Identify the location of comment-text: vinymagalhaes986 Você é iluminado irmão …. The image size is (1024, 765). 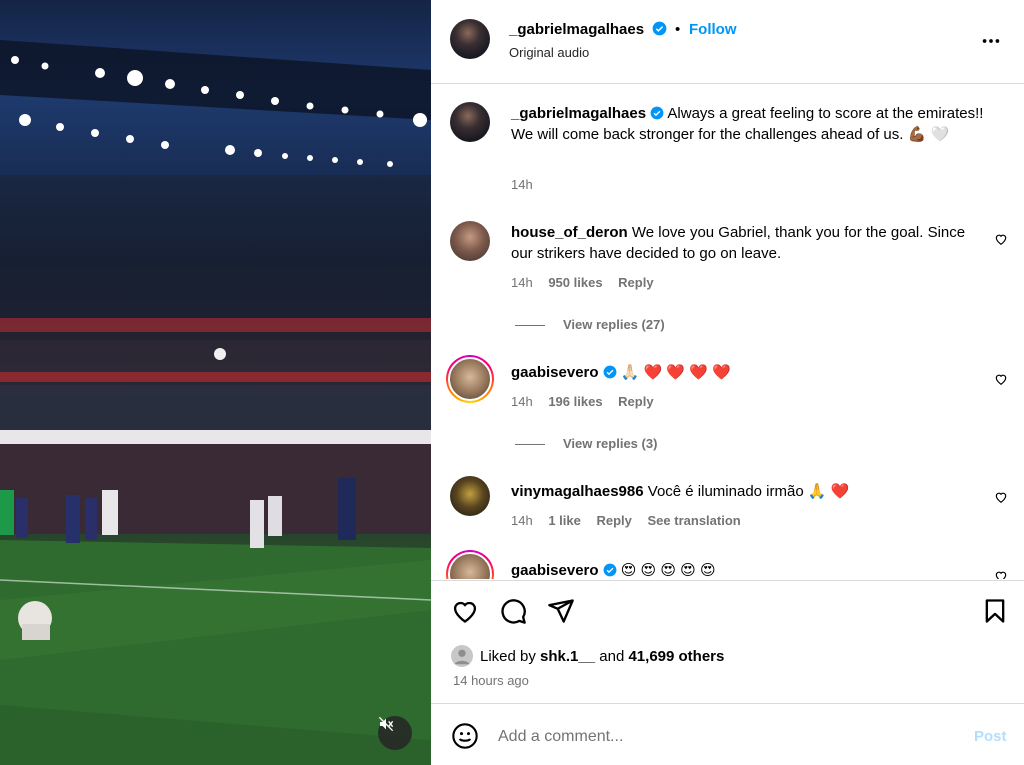
(746, 491).